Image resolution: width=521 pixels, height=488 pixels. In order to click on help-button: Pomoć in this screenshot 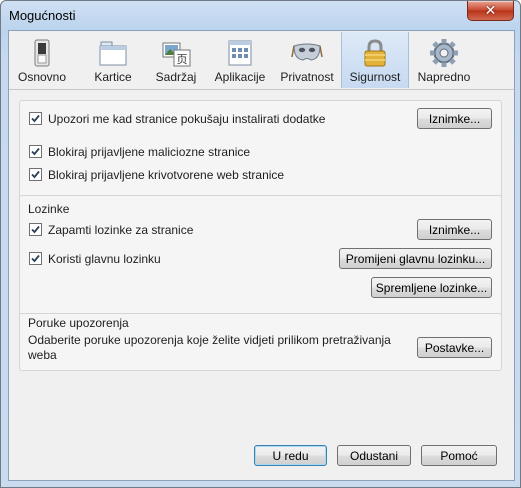, I will do `click(459, 455)`.